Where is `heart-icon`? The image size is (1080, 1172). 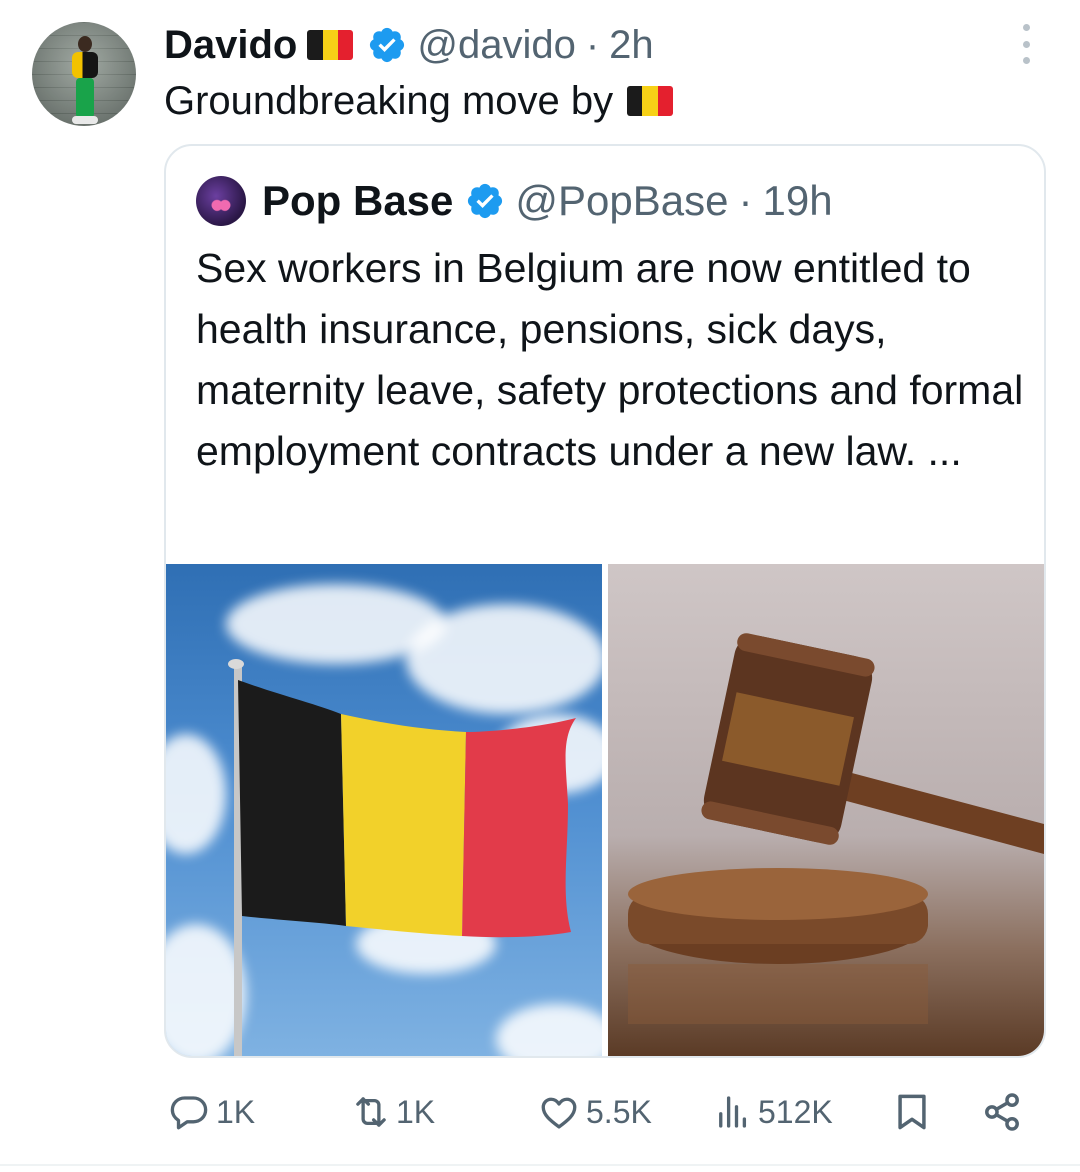
heart-icon is located at coordinates (559, 1113).